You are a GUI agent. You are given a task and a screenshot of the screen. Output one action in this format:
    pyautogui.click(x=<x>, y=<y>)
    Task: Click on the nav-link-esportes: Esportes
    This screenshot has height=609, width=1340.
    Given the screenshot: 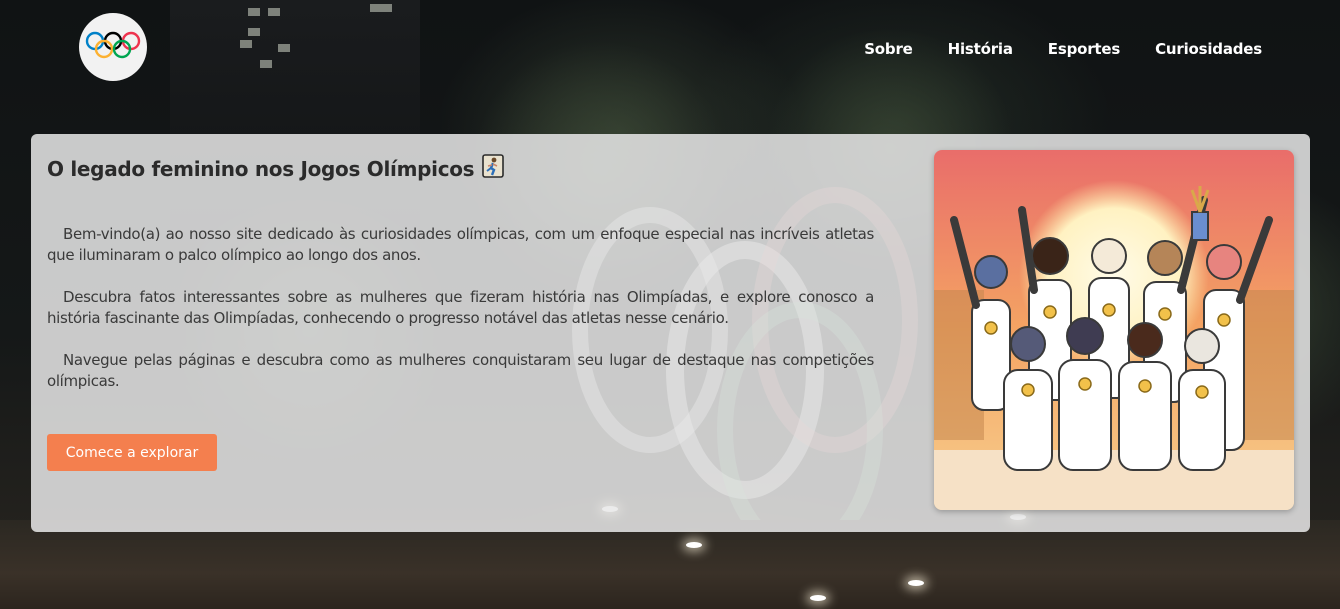 What is the action you would take?
    pyautogui.click(x=1084, y=49)
    